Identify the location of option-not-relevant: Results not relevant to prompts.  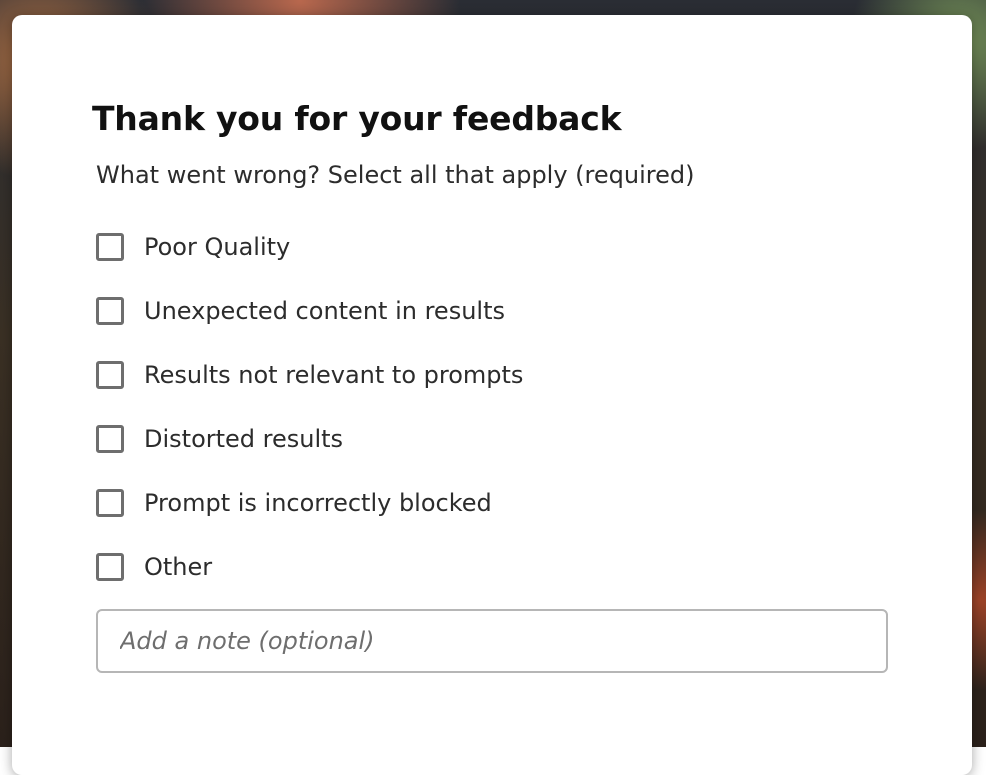
(496, 375).